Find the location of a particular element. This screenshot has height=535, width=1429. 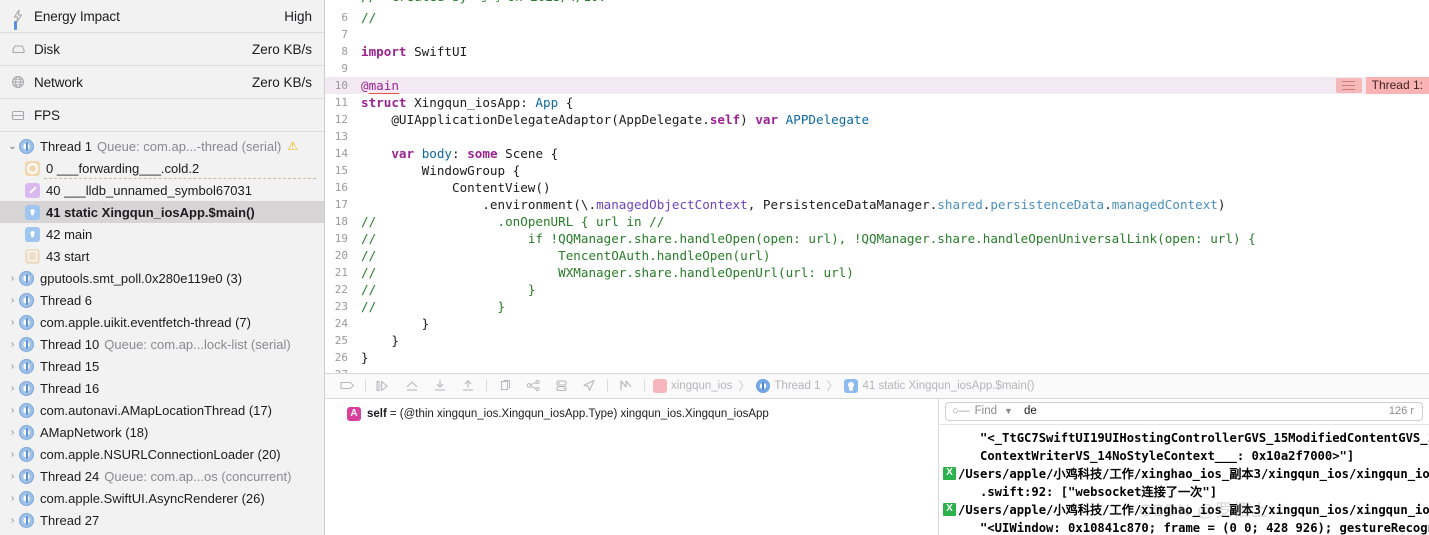

stack-frame-row: 42 main is located at coordinates (162, 234).